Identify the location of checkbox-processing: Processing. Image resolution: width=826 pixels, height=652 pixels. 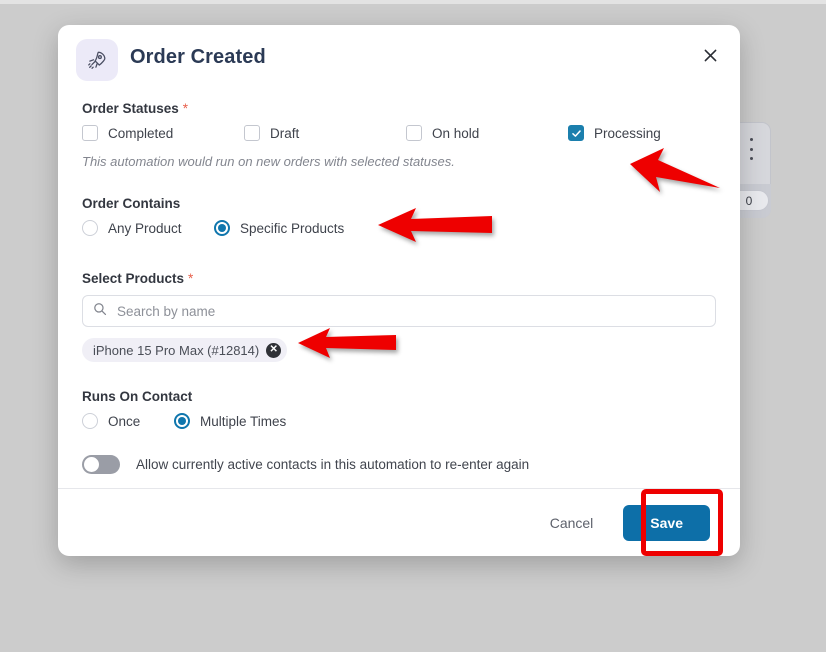
(614, 133).